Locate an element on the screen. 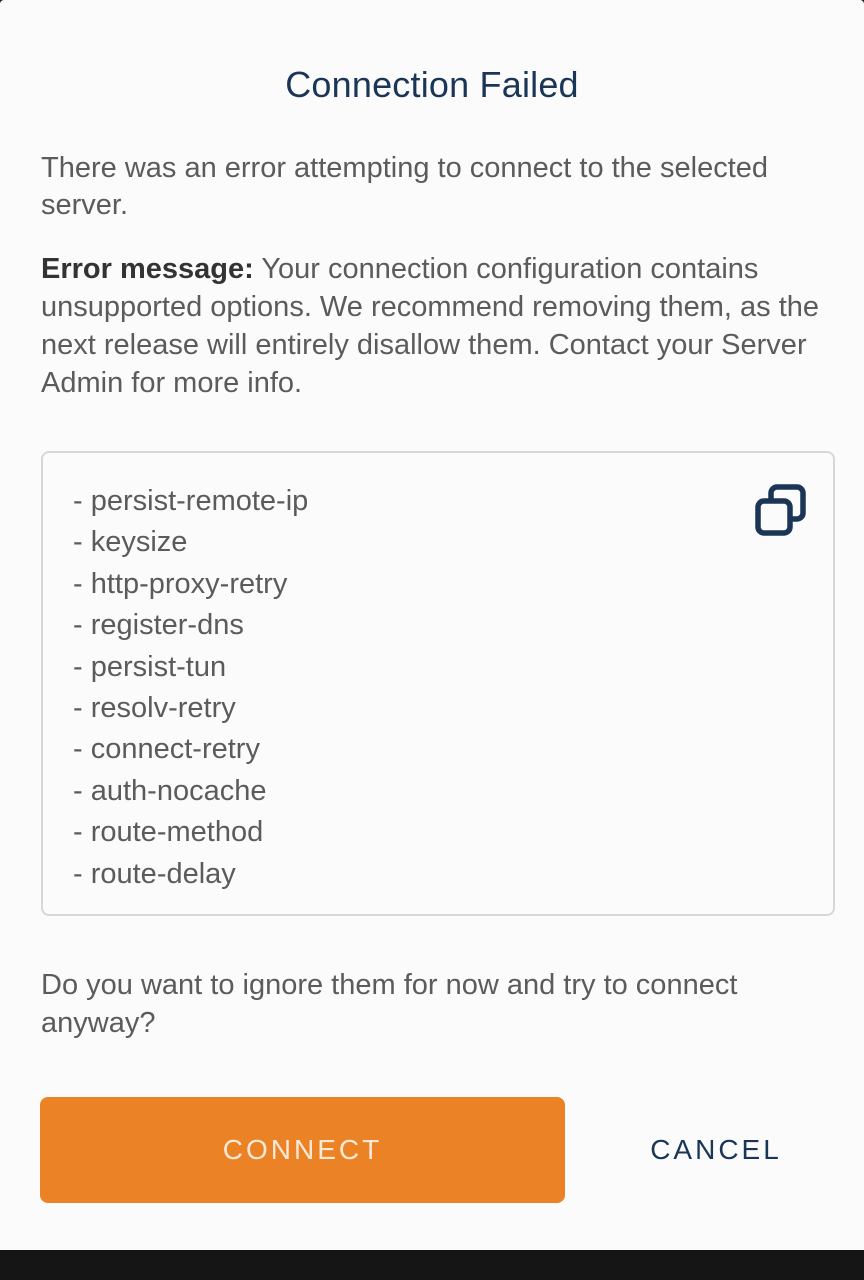 The image size is (864, 1280). dialog-title: Connection Failed is located at coordinates (432, 84).